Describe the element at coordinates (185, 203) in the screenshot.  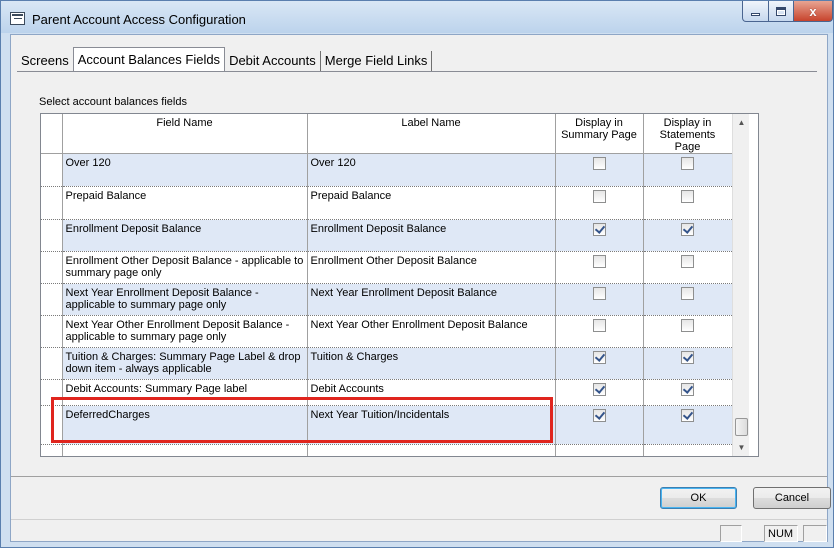
I see `field-name-cell: Prepaid Balance` at that location.